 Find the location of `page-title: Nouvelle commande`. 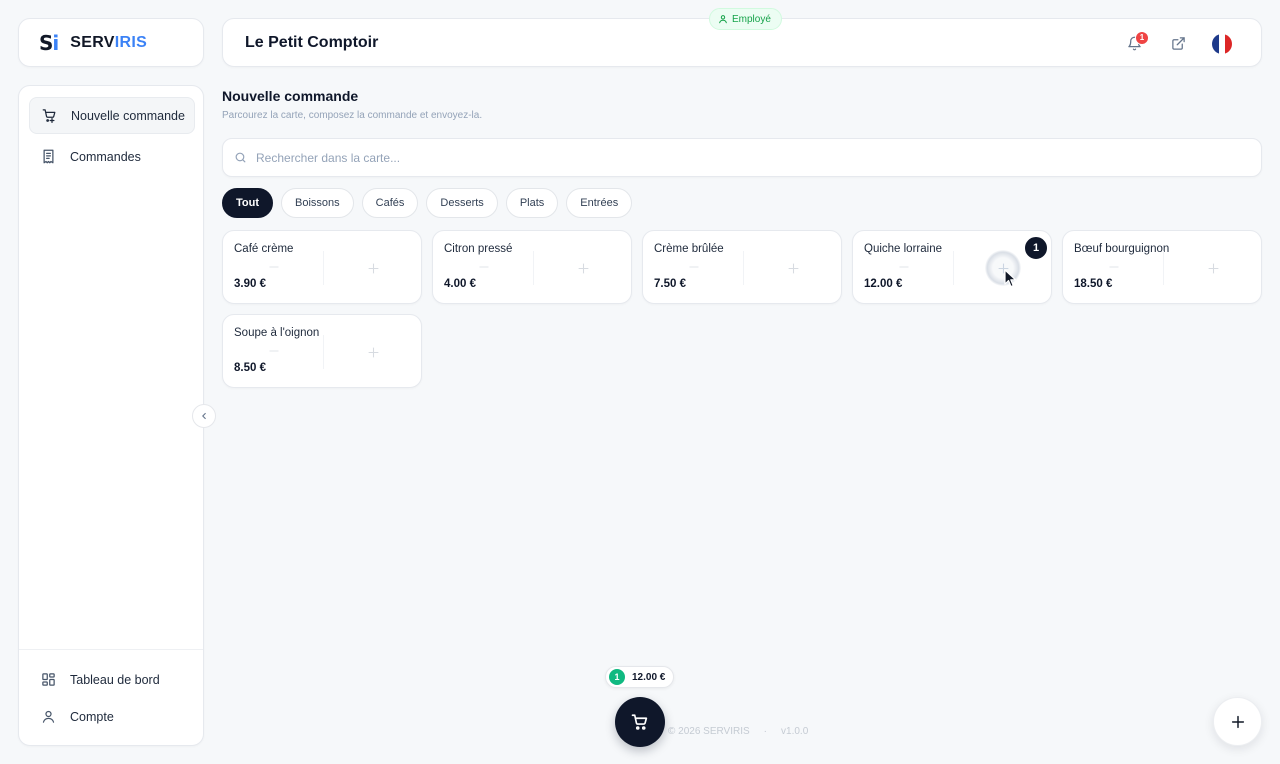

page-title: Nouvelle commande is located at coordinates (290, 96).